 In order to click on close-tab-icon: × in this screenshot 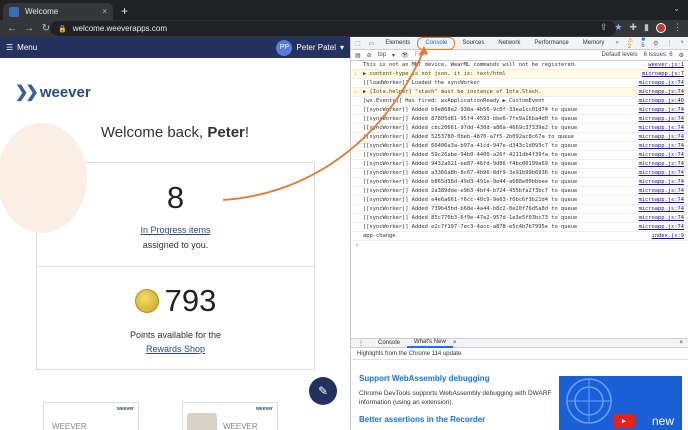, I will do `click(104, 11)`.